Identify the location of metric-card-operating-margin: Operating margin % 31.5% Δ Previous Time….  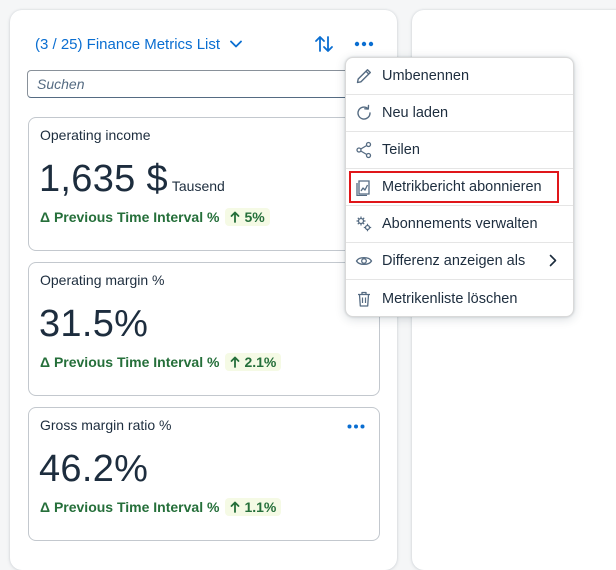
(204, 329).